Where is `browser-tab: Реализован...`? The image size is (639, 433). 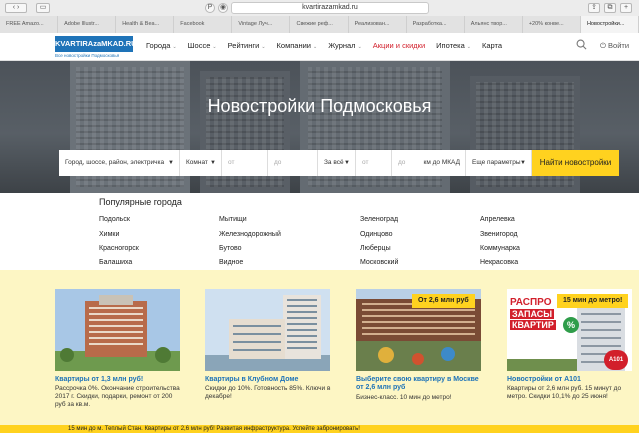
browser-tab: Реализован... is located at coordinates (377, 24).